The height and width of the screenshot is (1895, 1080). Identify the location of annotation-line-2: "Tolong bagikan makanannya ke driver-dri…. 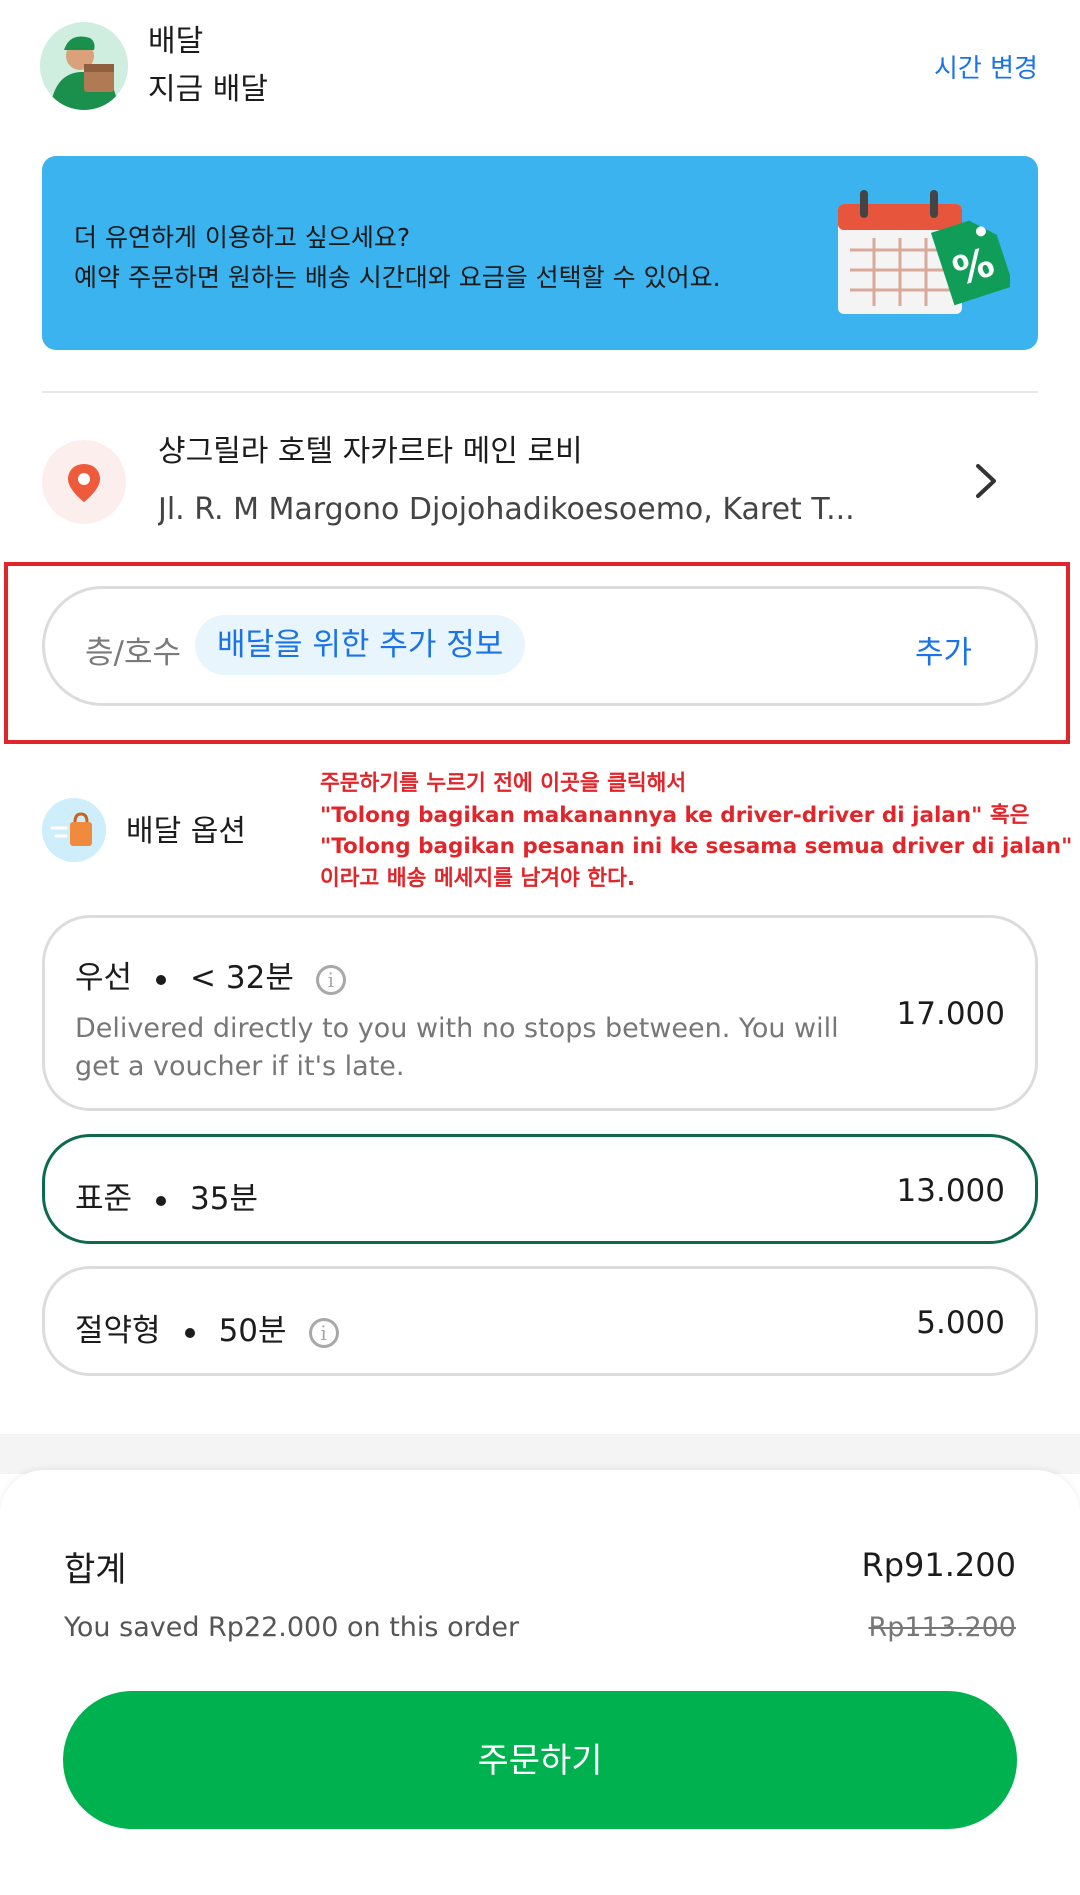
(675, 815).